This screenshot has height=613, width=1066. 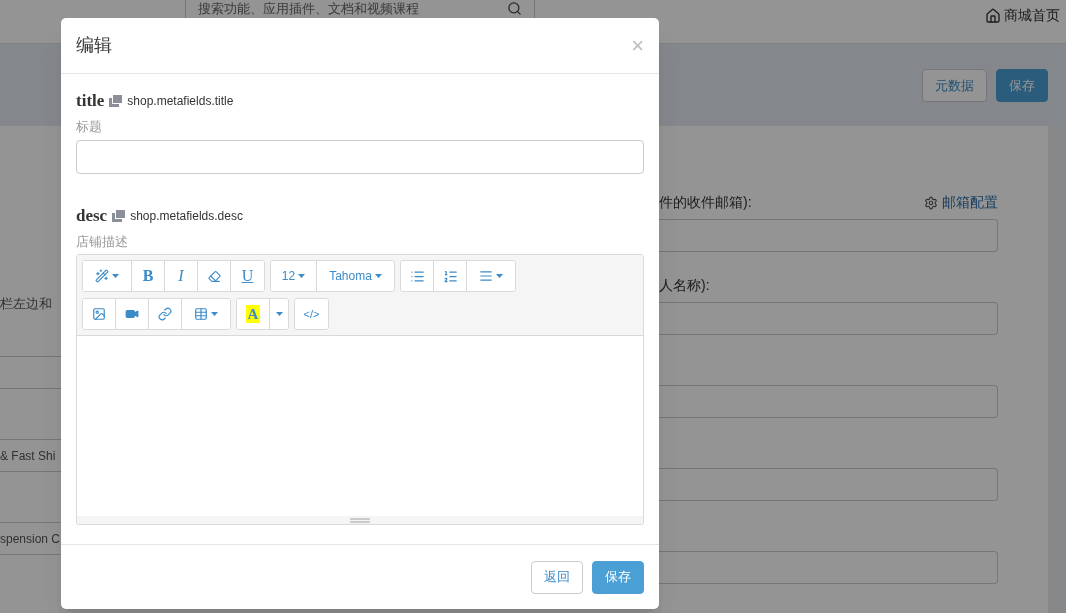 I want to click on field-key: shop.metafields.title, so click(x=180, y=101).